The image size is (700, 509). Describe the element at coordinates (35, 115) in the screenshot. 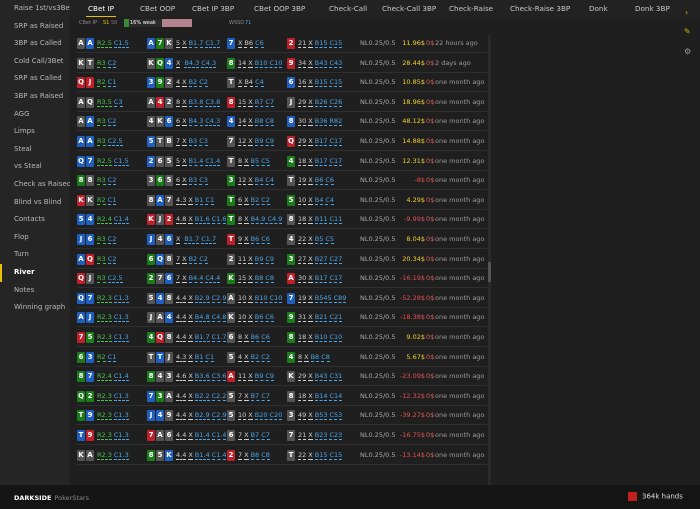

I see `sidebar-item: AGG` at that location.